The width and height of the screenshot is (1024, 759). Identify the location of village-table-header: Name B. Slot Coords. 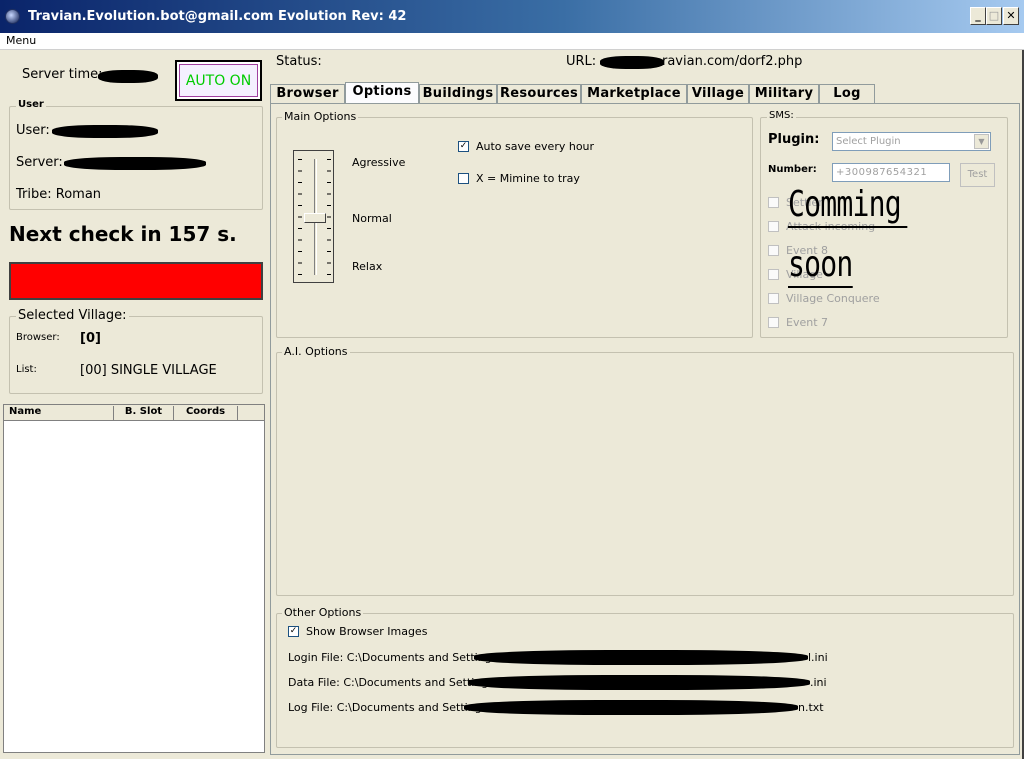
(134, 413).